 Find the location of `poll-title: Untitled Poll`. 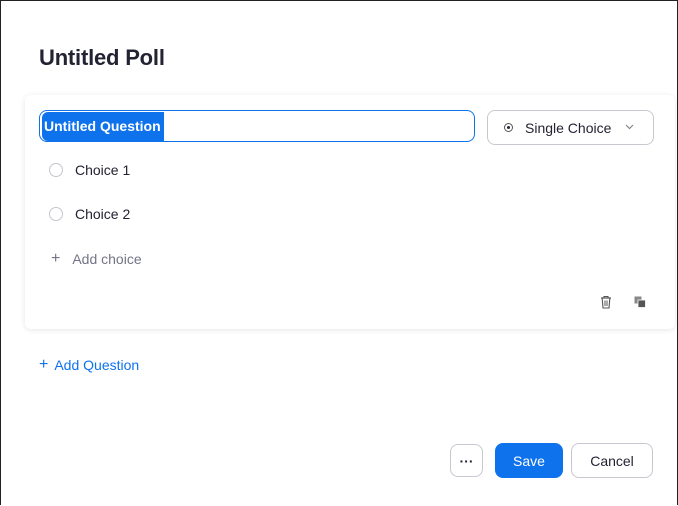

poll-title: Untitled Poll is located at coordinates (102, 58).